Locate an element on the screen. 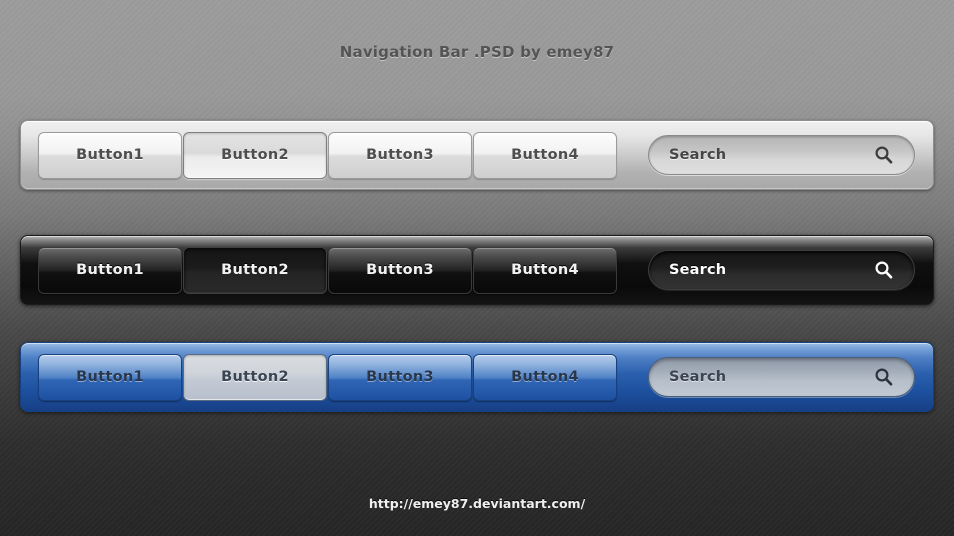 This screenshot has height=536, width=954. button-group-light: Button1 Button2 Button3 Button4 is located at coordinates (328, 155).